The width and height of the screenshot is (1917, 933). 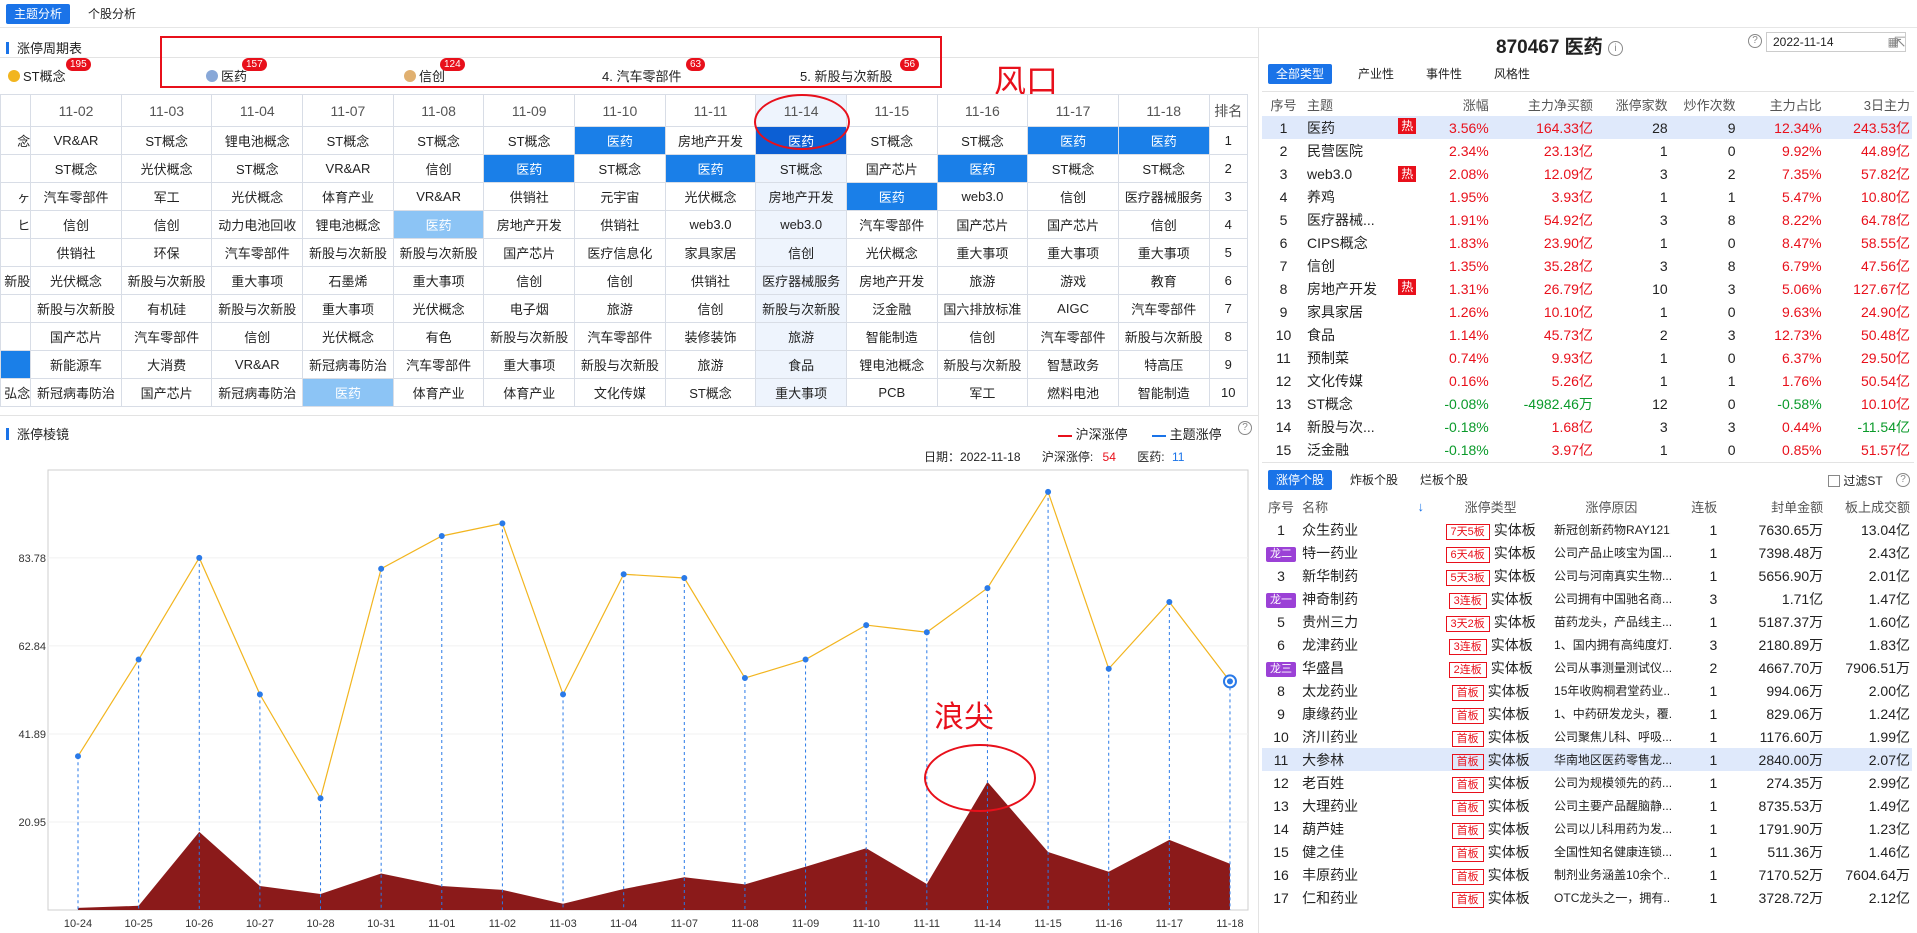 I want to click on stock-name: 仁和药业, so click(x=1364, y=897).